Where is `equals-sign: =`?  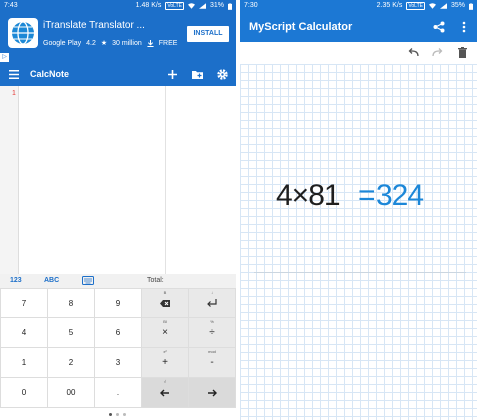
equals-sign: = is located at coordinates (367, 195).